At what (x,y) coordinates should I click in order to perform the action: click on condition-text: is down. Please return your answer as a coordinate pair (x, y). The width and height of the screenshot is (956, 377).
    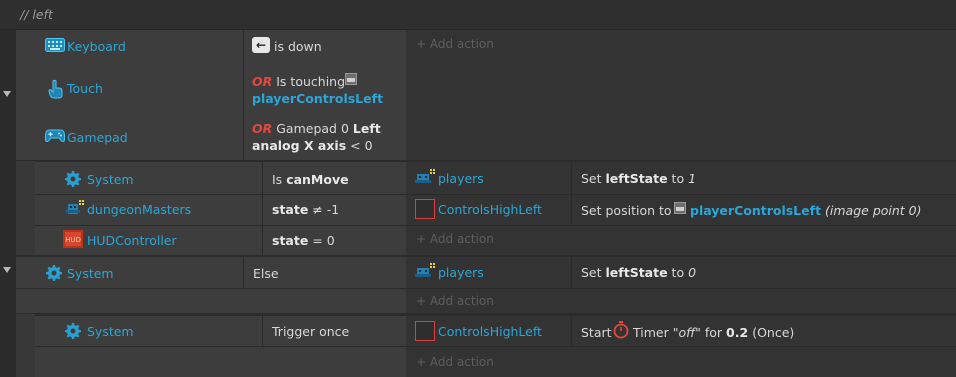
    Looking at the image, I should click on (298, 46).